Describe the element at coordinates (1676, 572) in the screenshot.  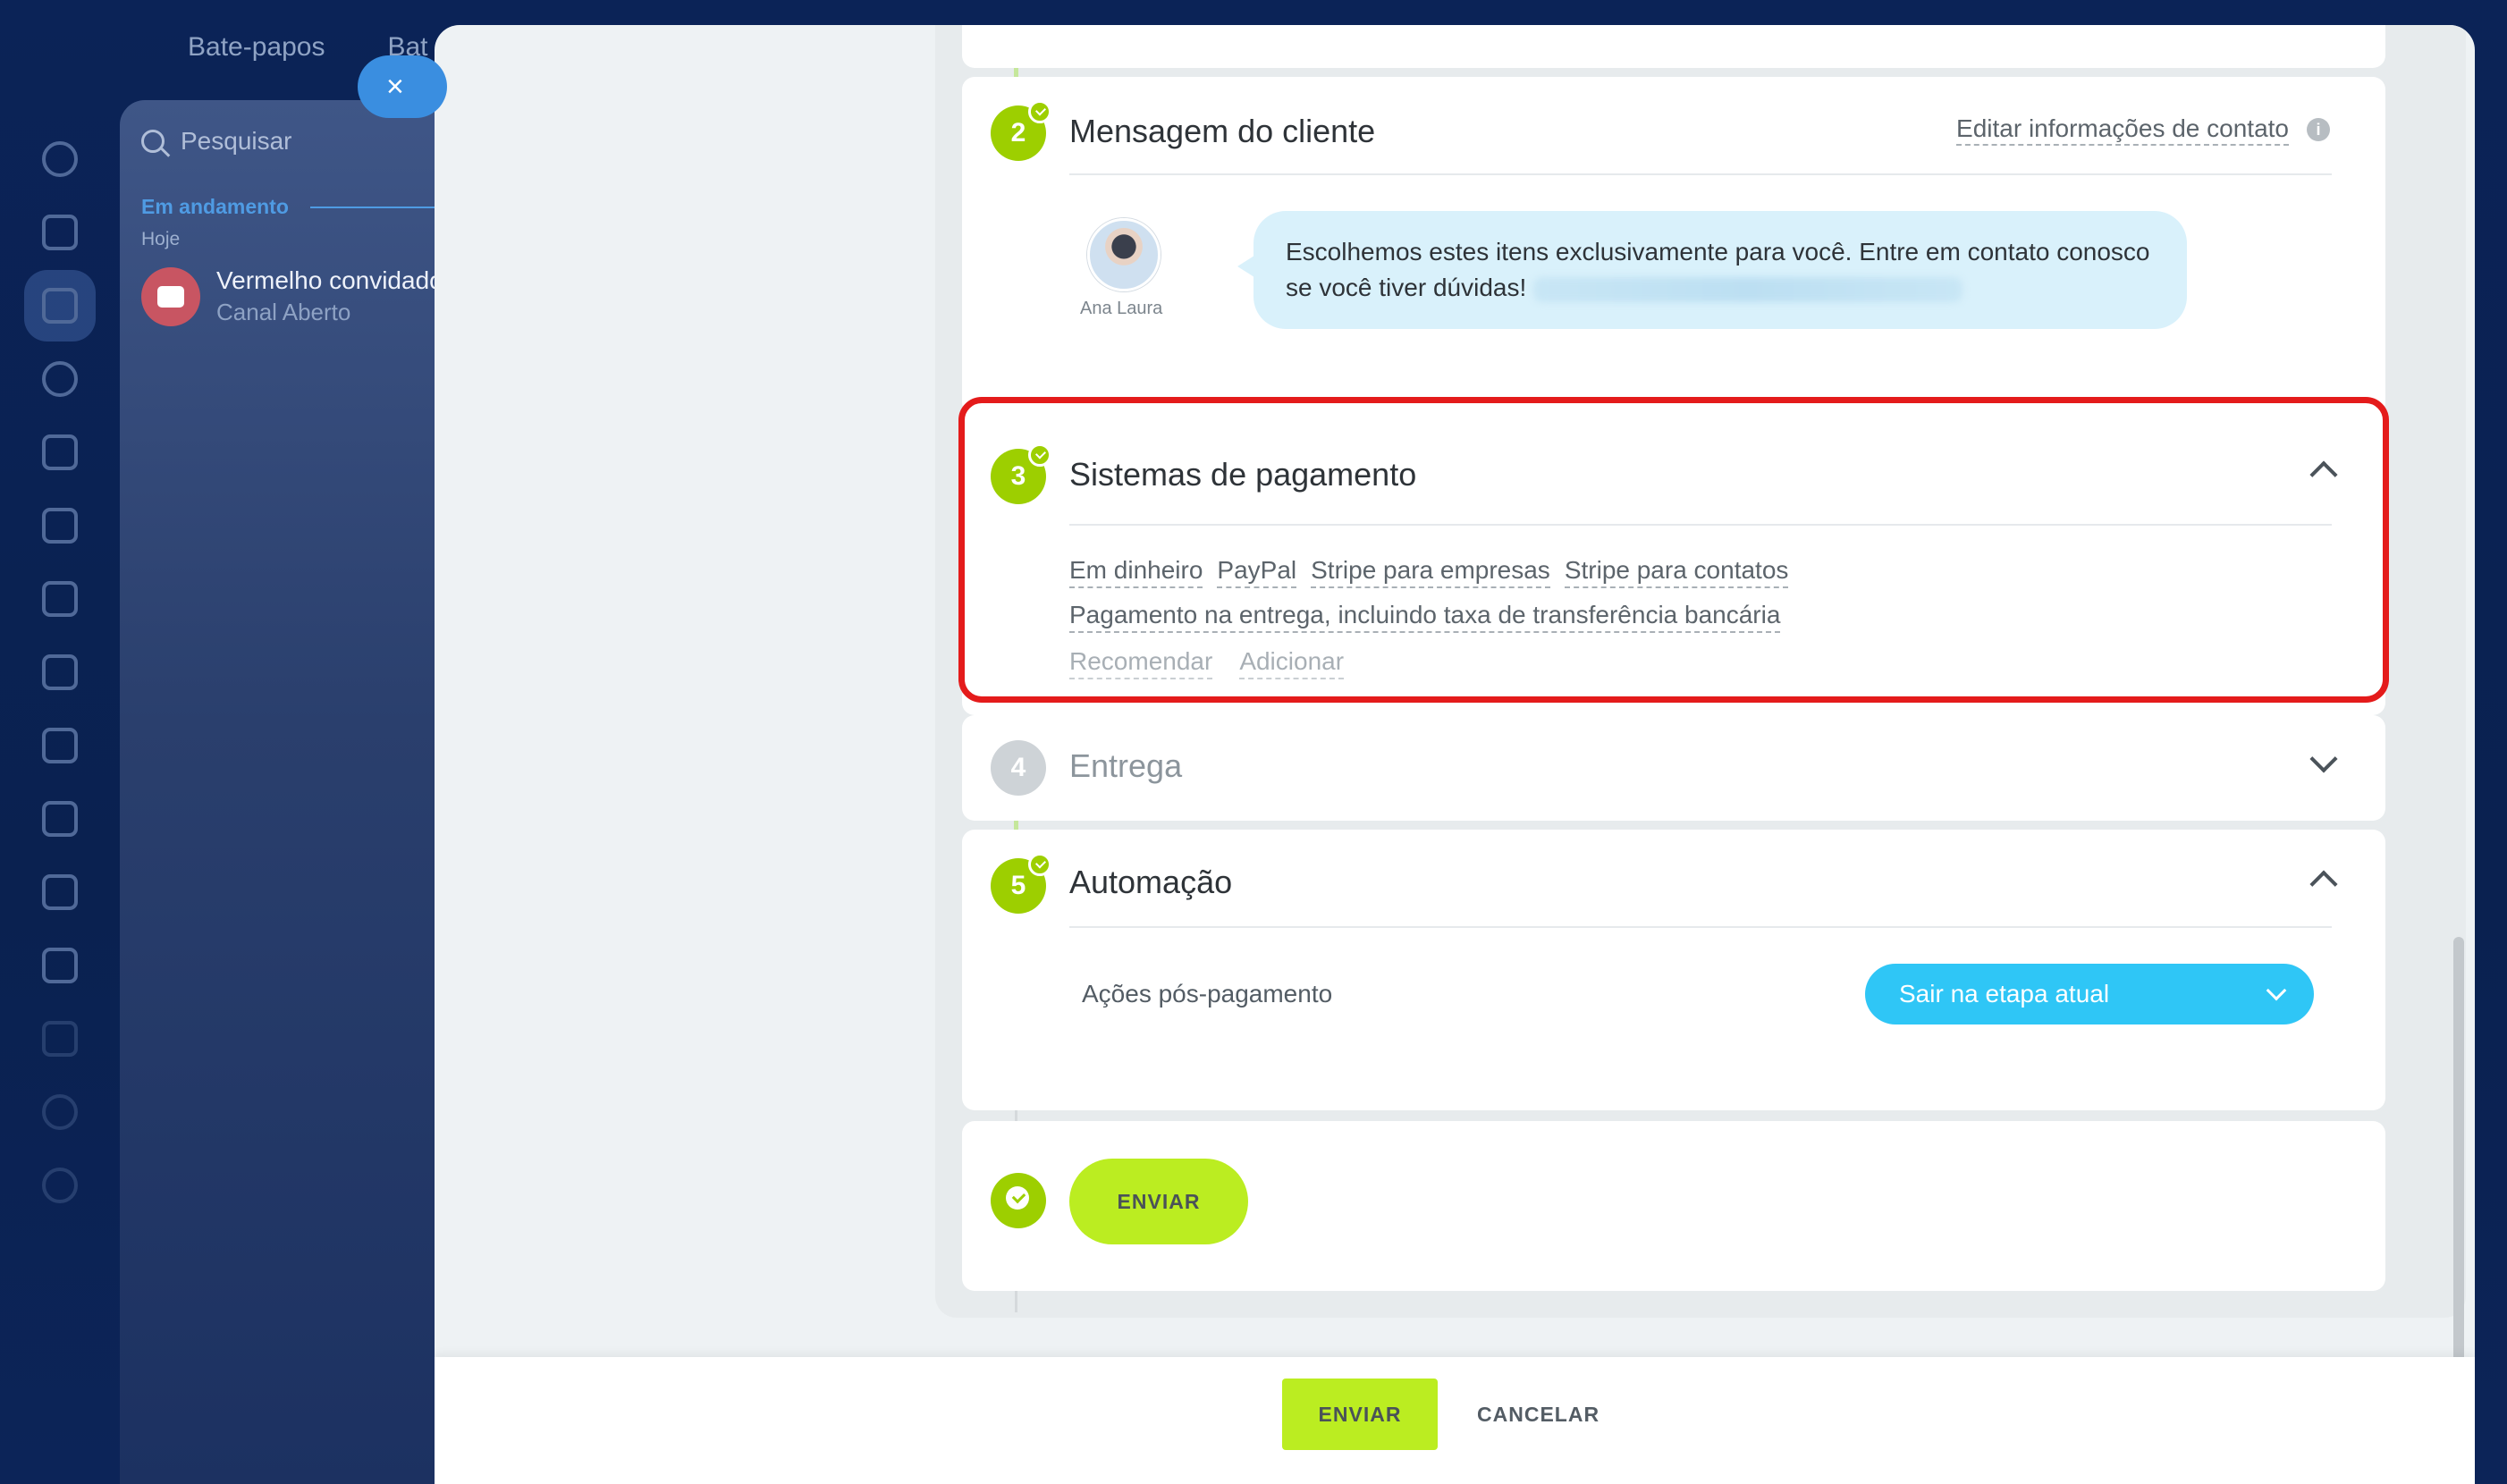
I see `payment-method-stripe-contacts: Stripe para contatos` at that location.